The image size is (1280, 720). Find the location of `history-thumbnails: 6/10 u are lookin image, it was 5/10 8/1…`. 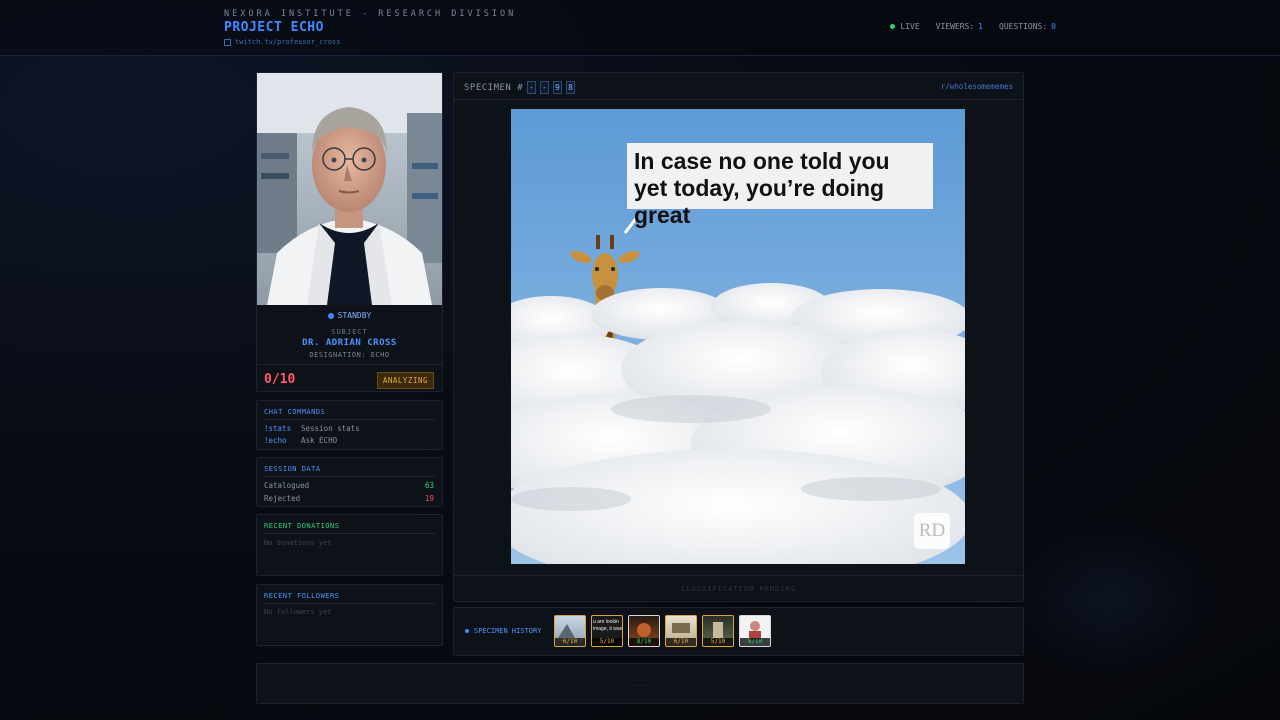

history-thumbnails: 6/10 u are lookin image, it was 5/10 8/1… is located at coordinates (662, 631).